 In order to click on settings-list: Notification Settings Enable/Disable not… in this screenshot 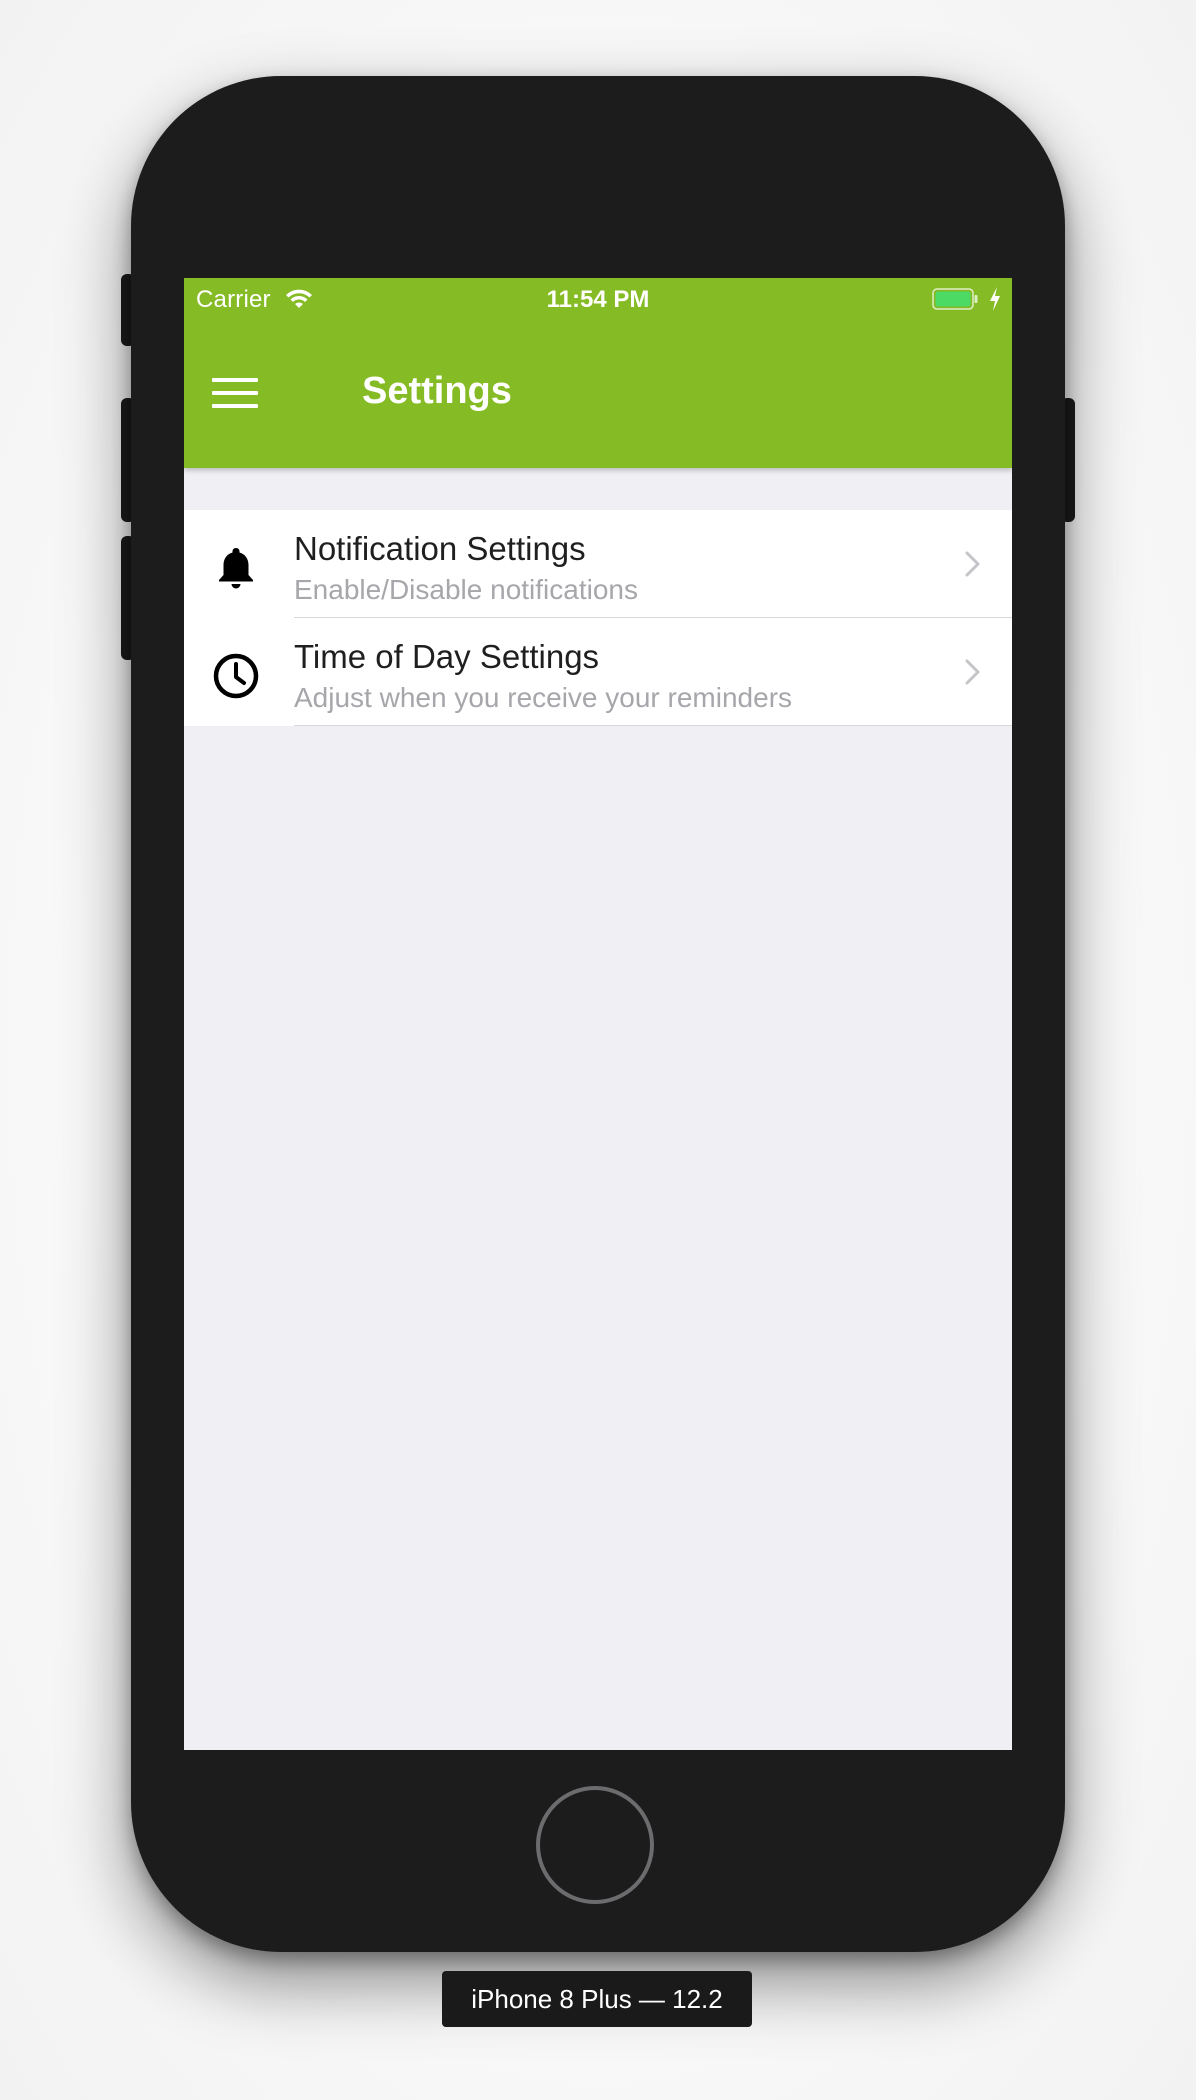, I will do `click(598, 618)`.